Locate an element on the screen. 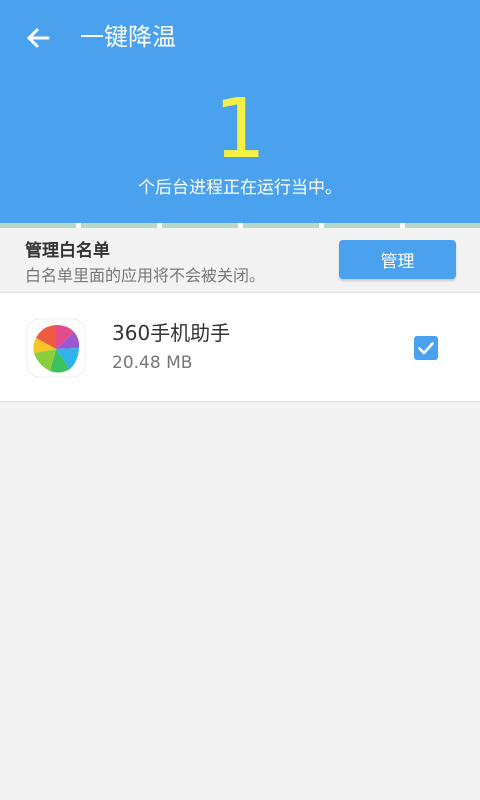 The image size is (480, 800). 360-assistant-app-icon is located at coordinates (56, 348).